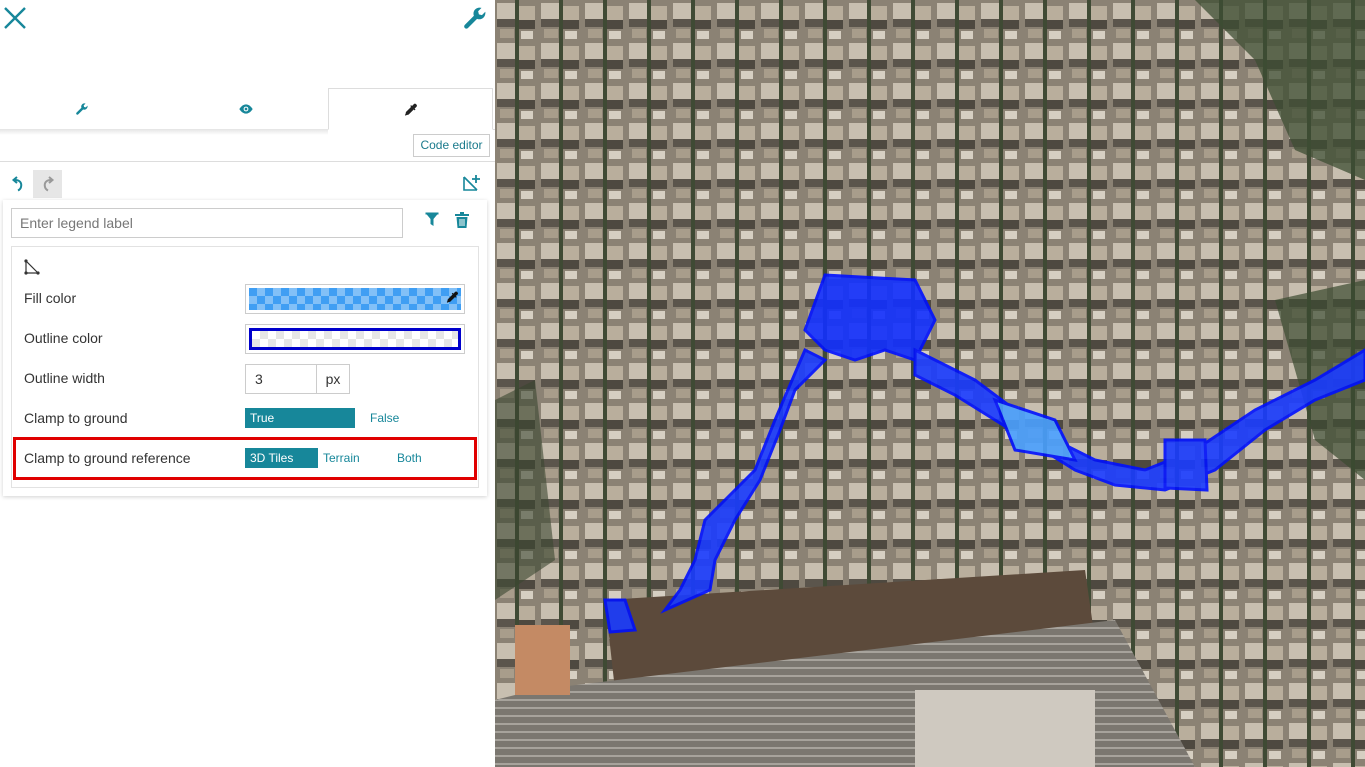 The image size is (1365, 767). I want to click on tab-style, so click(410, 109).